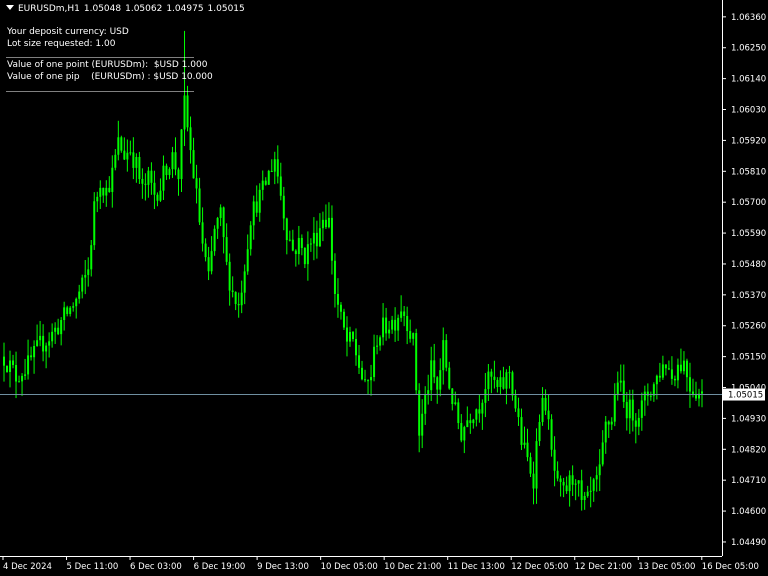 This screenshot has width=768, height=576. I want to click on x-tick-label: 10 Dec 05:00, so click(349, 567).